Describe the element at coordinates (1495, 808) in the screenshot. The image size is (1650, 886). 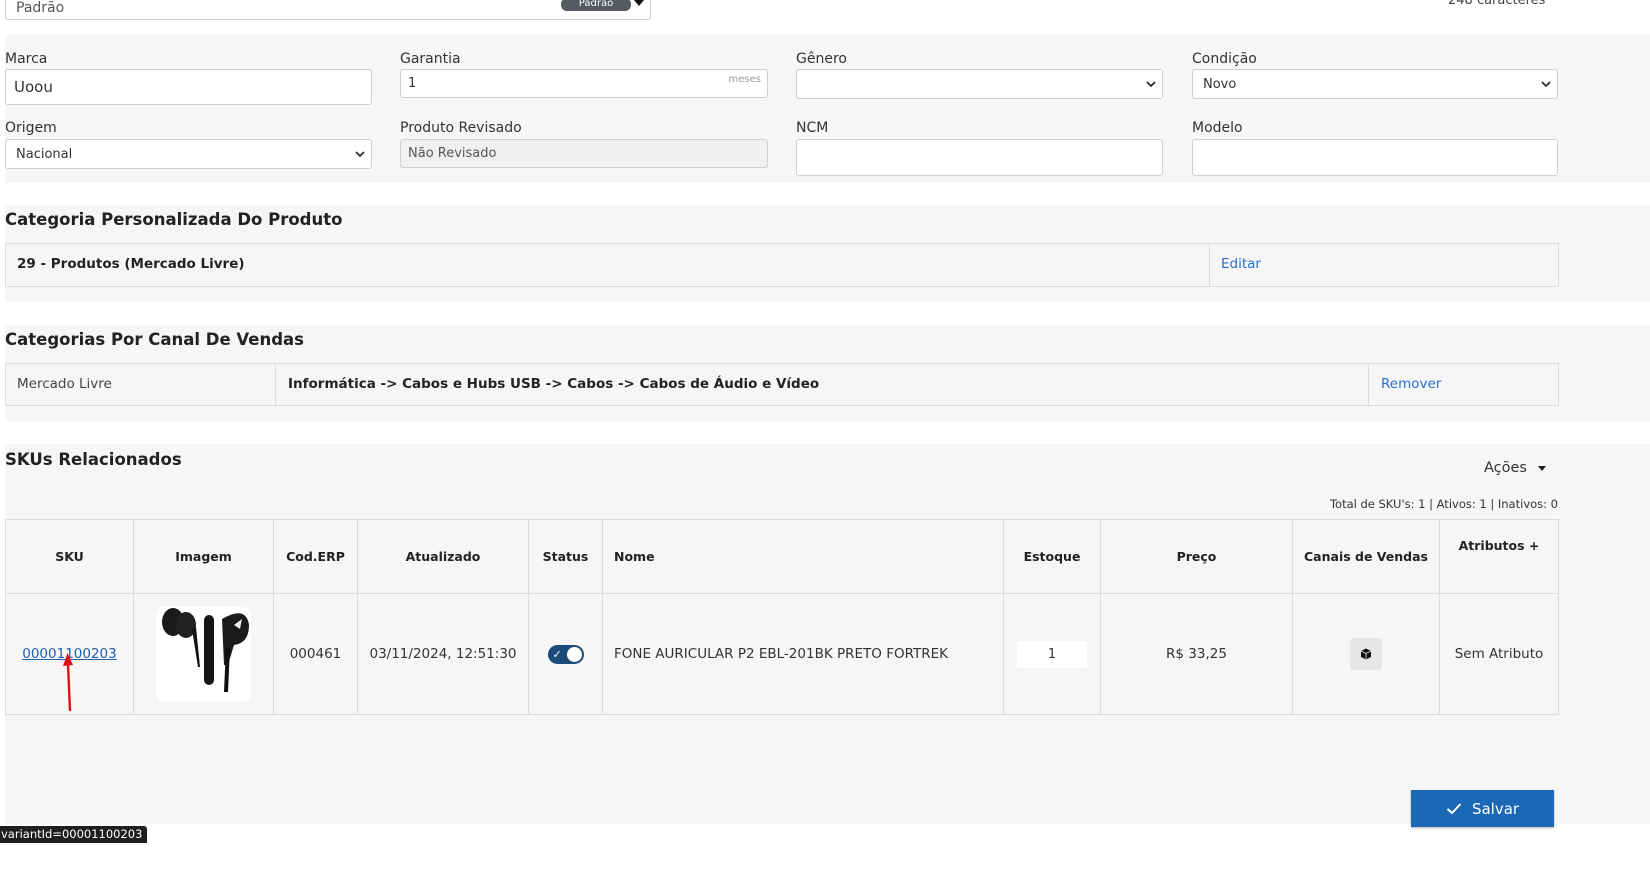
I see `save-button-label: Salvar` at that location.